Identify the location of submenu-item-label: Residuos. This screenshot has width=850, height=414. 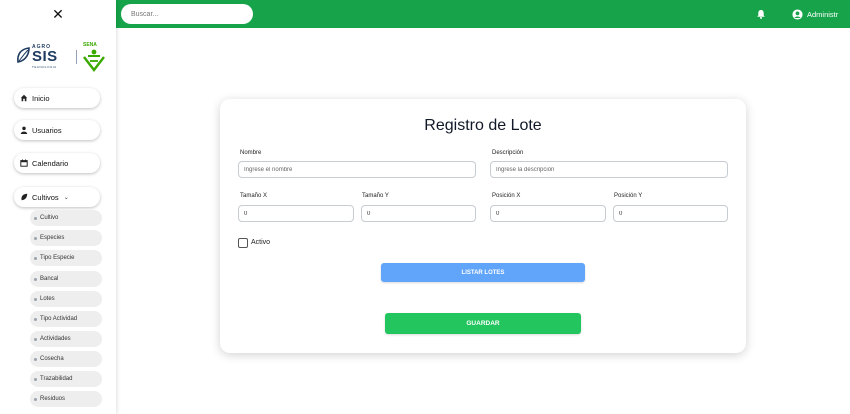
(53, 399).